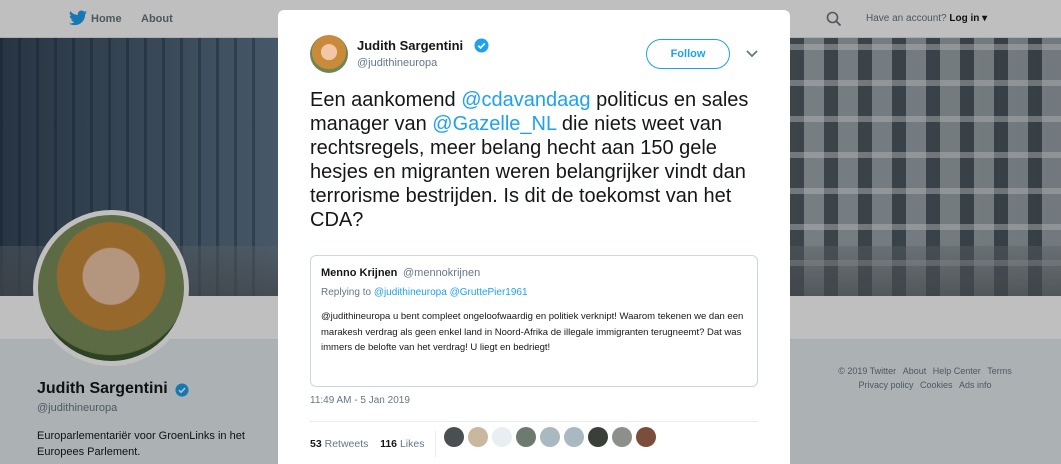 This screenshot has height=464, width=1061. What do you see at coordinates (389, 443) in the screenshot?
I see `likes-count: 116` at bounding box center [389, 443].